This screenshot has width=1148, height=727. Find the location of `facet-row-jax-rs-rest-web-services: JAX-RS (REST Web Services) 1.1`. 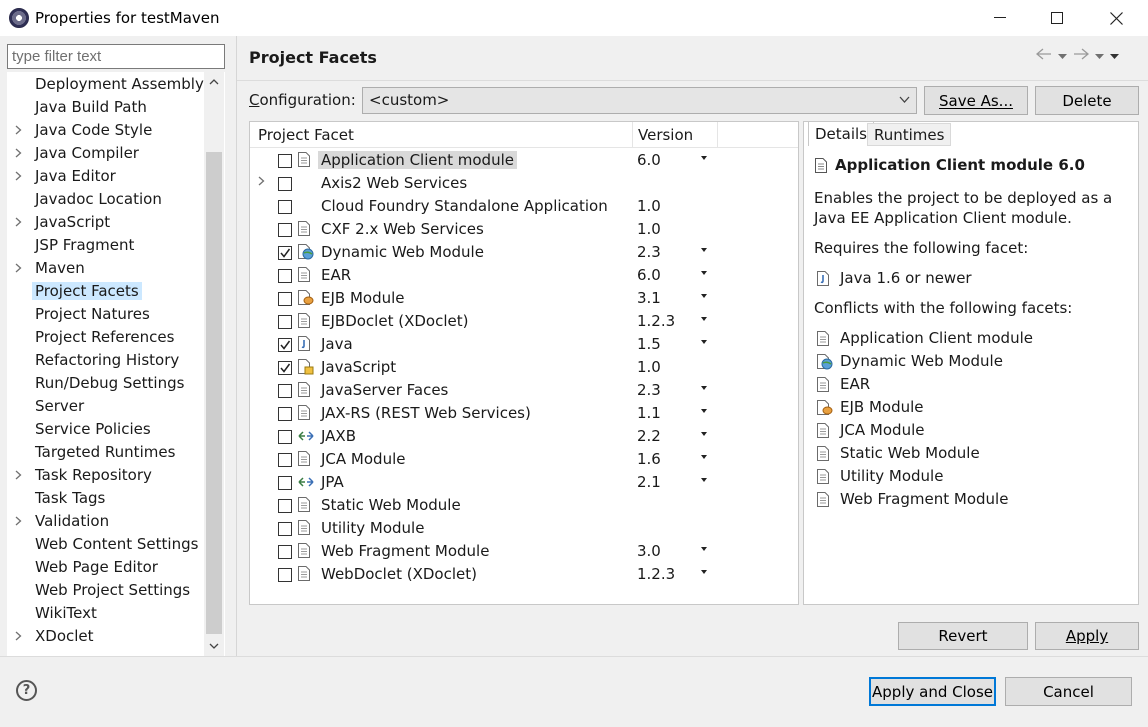

facet-row-jax-rs-rest-web-services: JAX-RS (REST Web Services) 1.1 is located at coordinates (524, 413).